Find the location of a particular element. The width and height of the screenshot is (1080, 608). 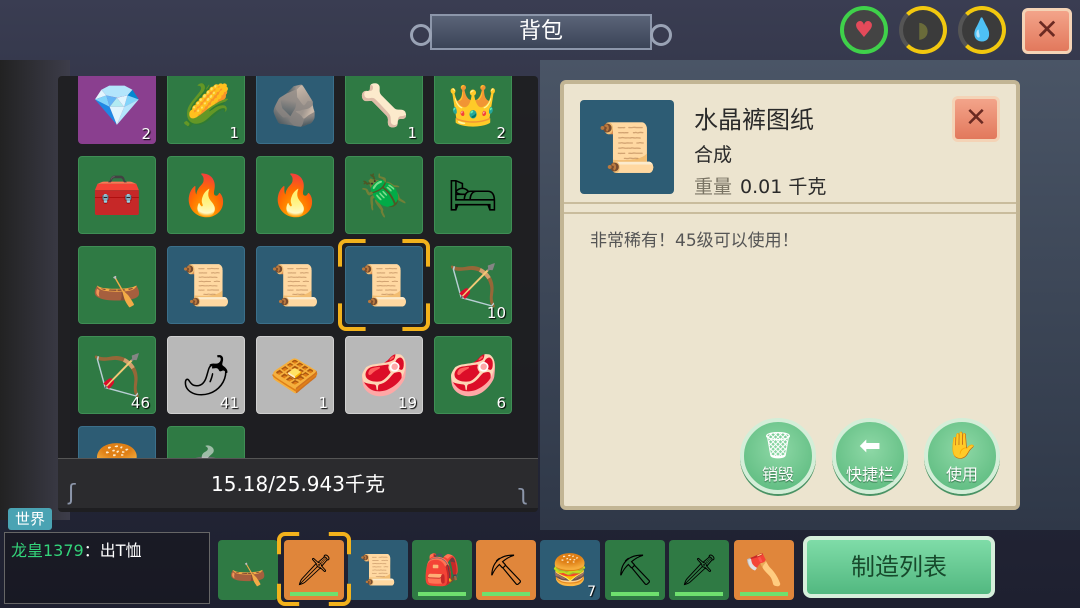

close-button: ✕ is located at coordinates (1047, 31).